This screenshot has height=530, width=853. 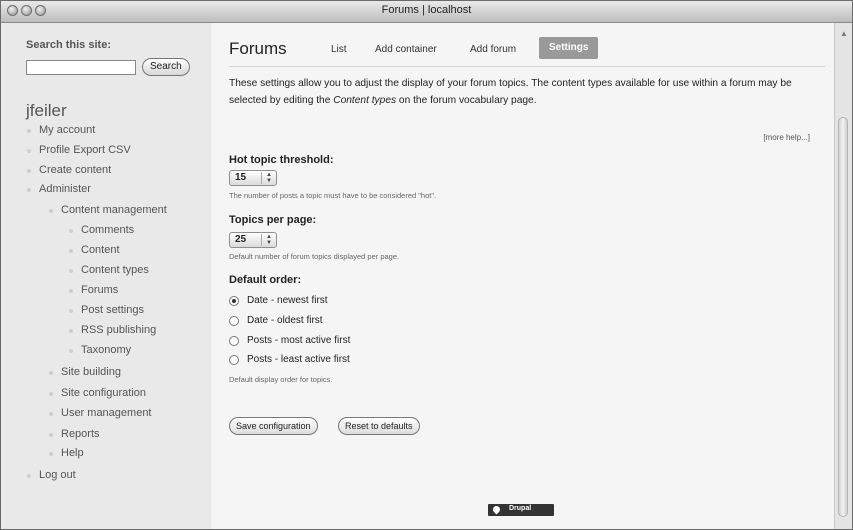 I want to click on sidebar-item-content-management: Content management, so click(x=108, y=210).